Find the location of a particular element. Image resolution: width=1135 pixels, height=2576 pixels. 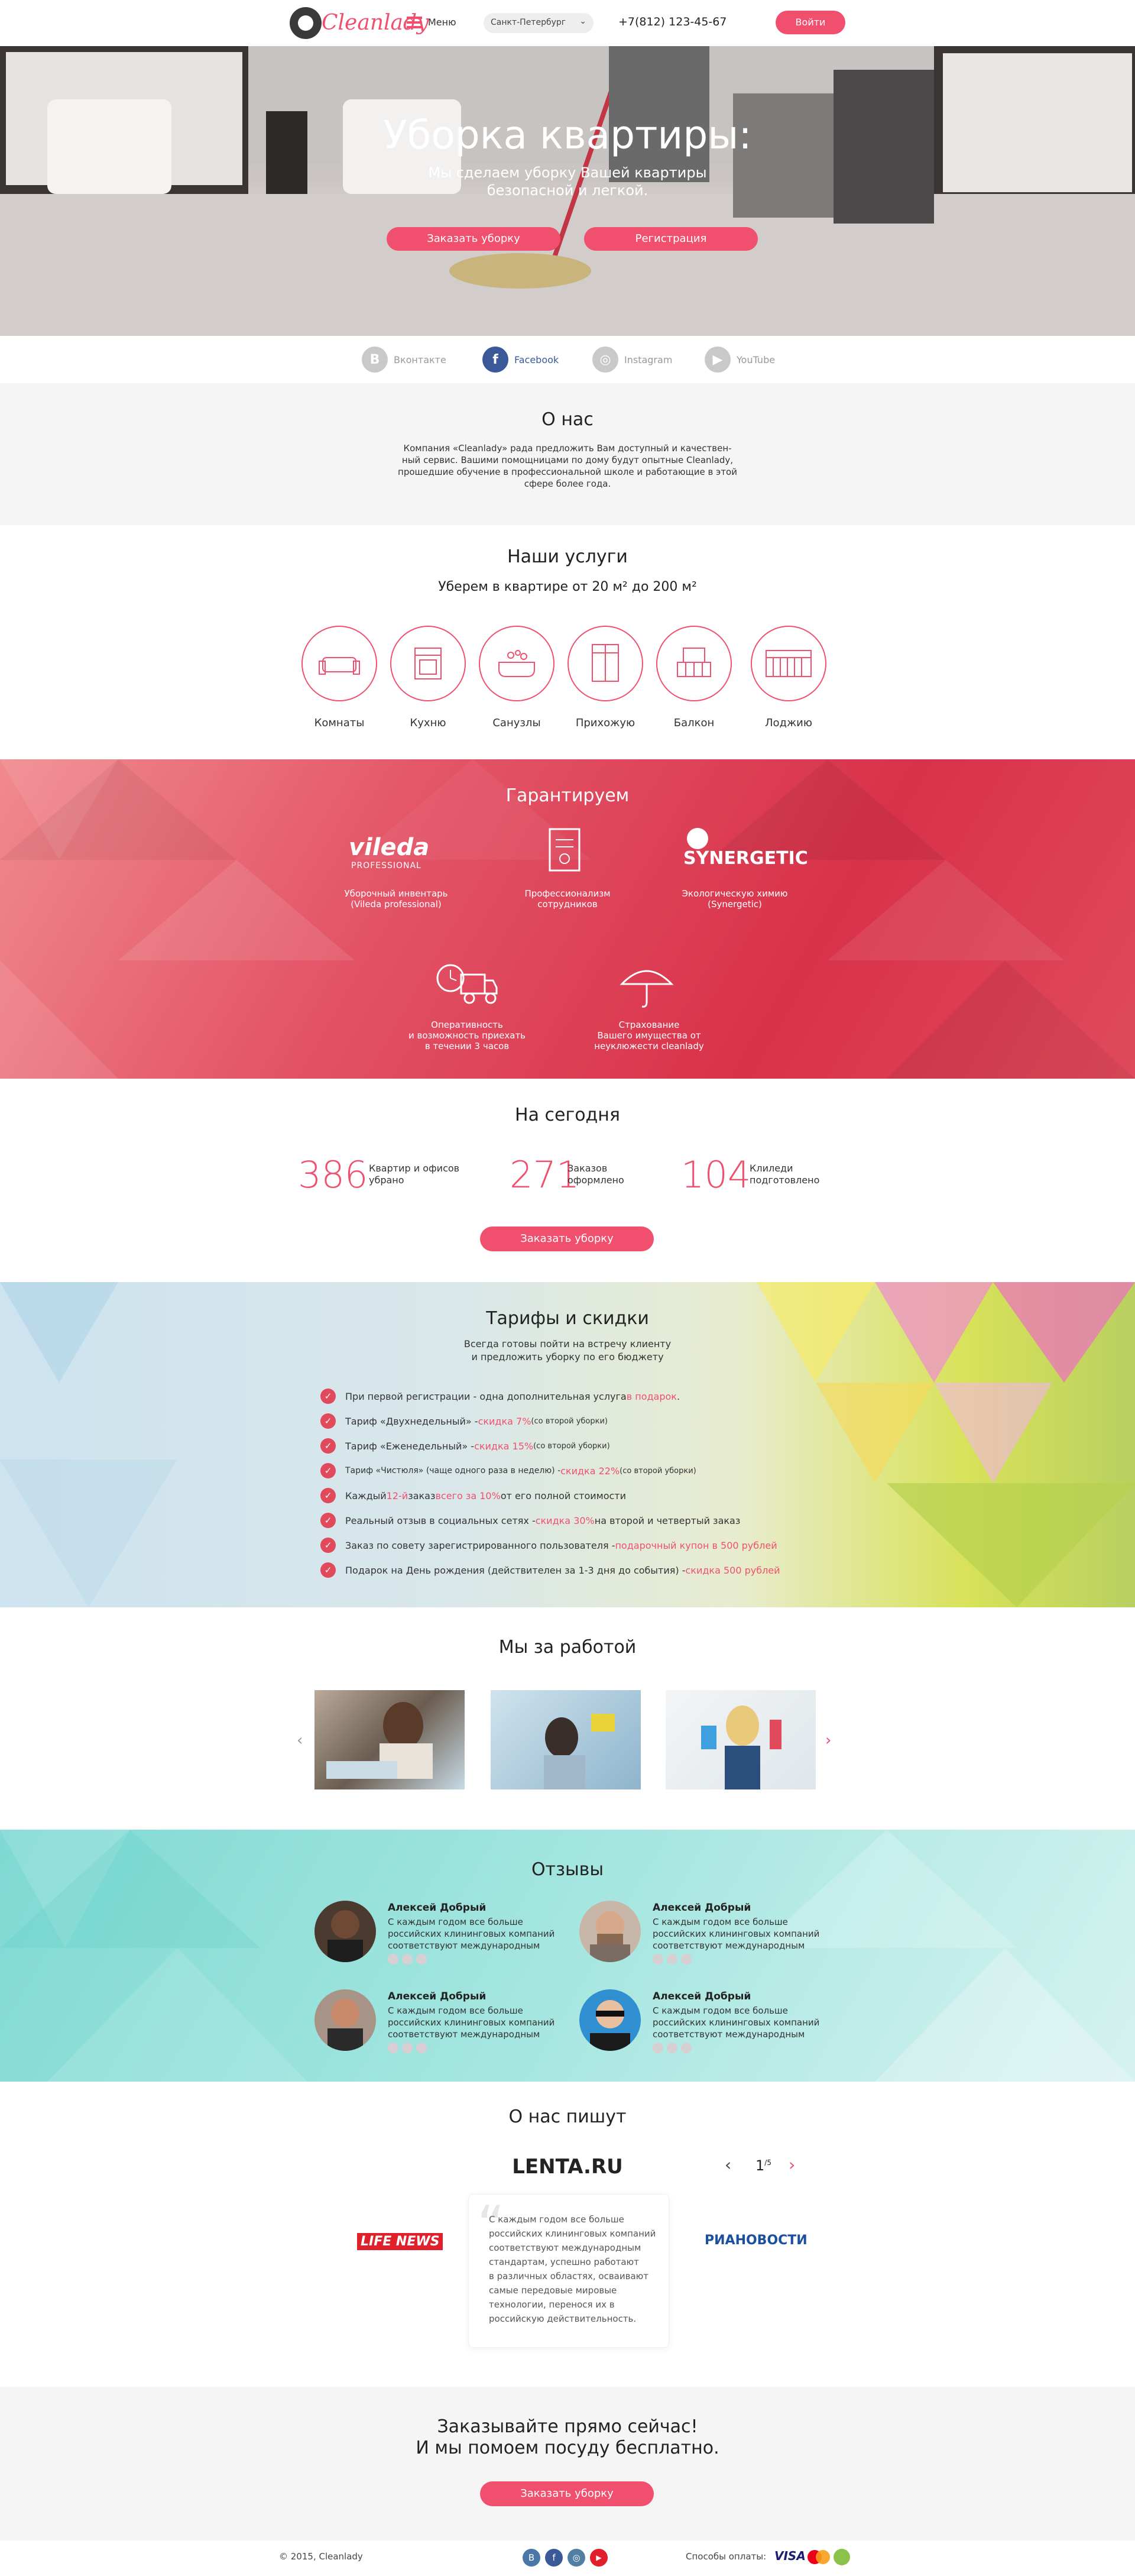

wardrobe-icon is located at coordinates (605, 663).